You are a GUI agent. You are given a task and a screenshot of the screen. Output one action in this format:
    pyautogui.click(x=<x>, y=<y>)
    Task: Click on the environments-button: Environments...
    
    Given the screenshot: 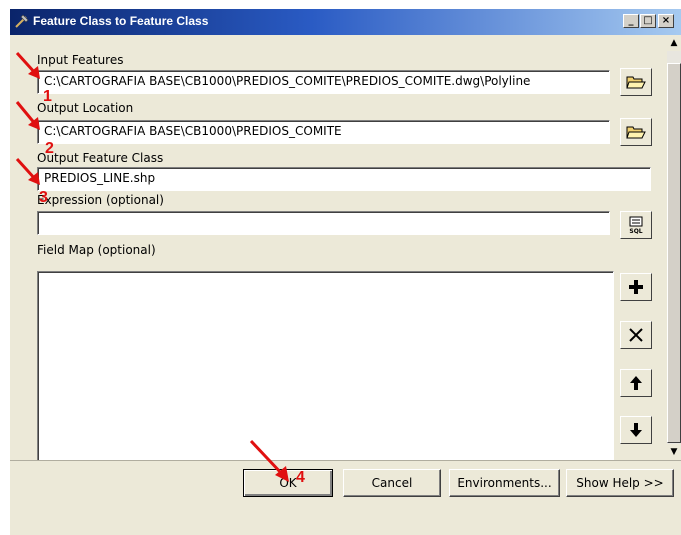 What is the action you would take?
    pyautogui.click(x=504, y=483)
    